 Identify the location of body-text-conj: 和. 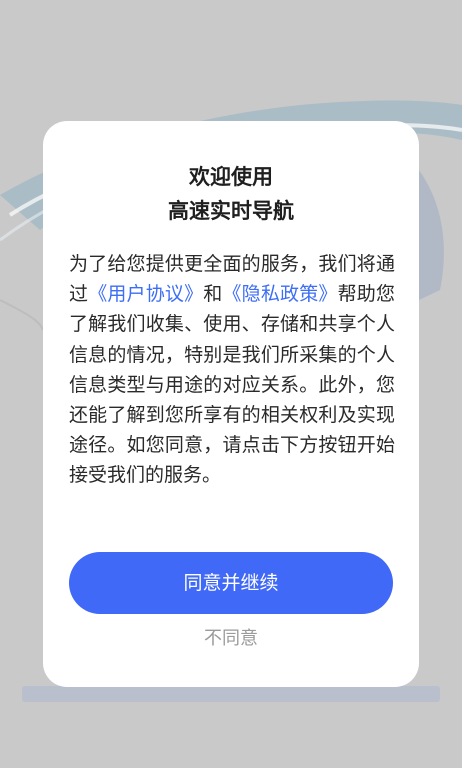
(213, 294).